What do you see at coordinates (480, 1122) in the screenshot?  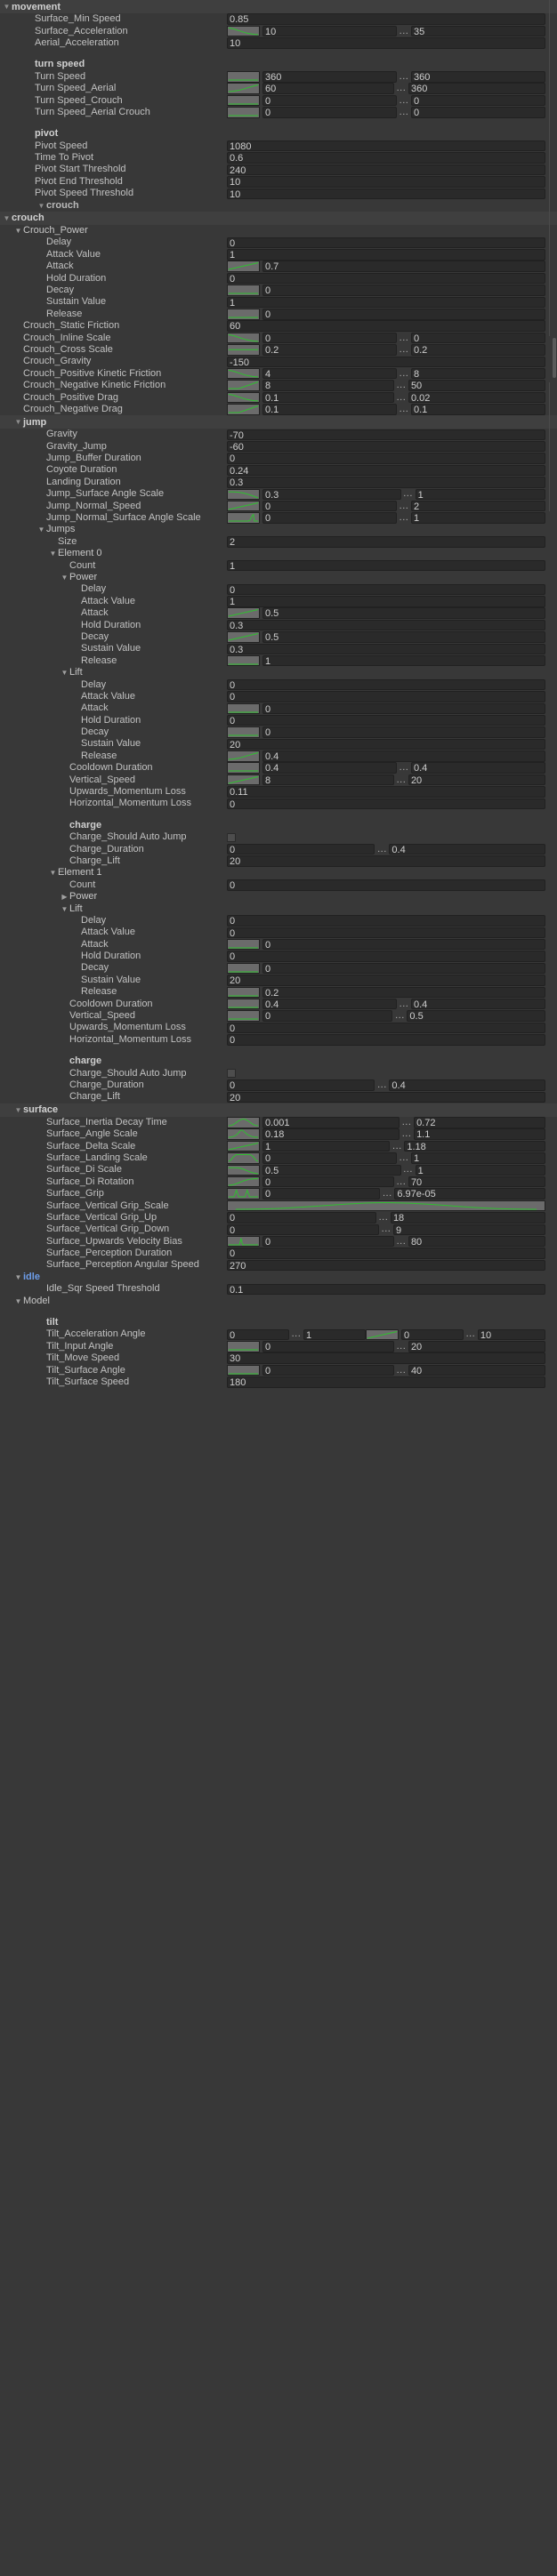 I see `max-value-field: 0.72` at bounding box center [480, 1122].